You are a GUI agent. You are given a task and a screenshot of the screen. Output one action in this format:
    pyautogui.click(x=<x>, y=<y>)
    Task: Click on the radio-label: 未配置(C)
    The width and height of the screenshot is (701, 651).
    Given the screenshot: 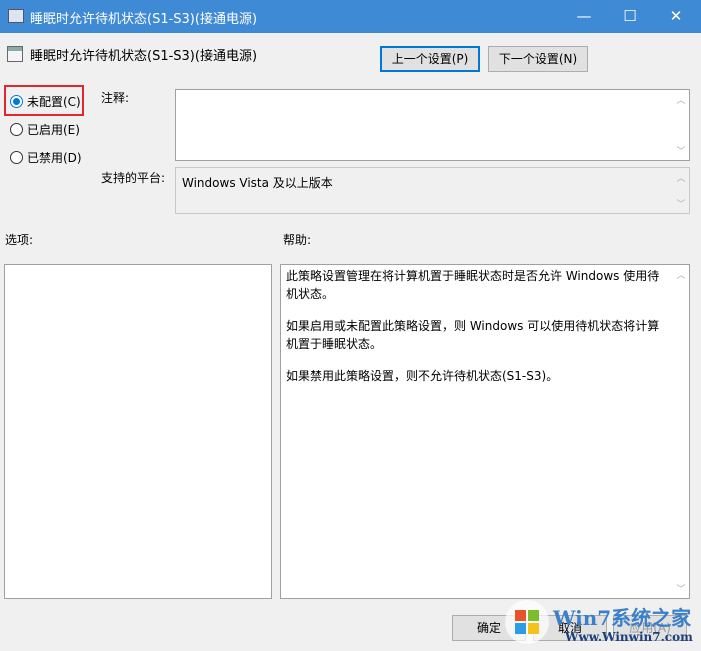 What is the action you would take?
    pyautogui.click(x=54, y=101)
    